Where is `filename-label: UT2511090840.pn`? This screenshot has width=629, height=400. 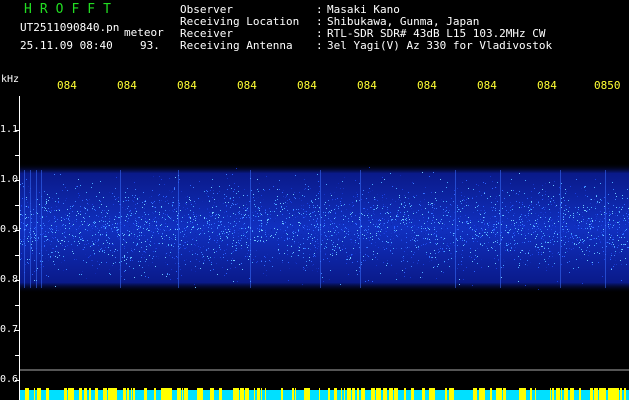 filename-label: UT2511090840.pn is located at coordinates (70, 27).